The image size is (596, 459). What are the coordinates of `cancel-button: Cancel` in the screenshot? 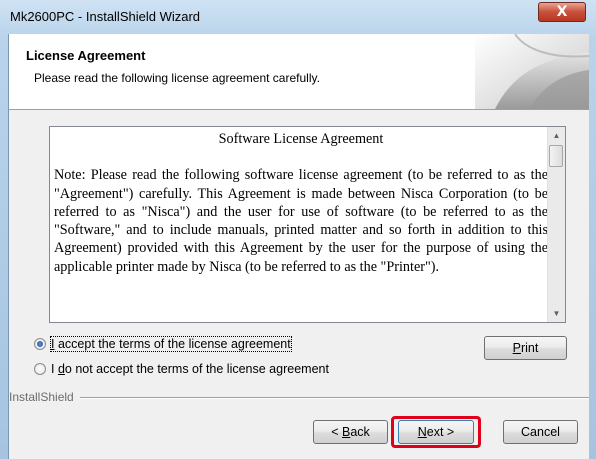 It's located at (540, 432).